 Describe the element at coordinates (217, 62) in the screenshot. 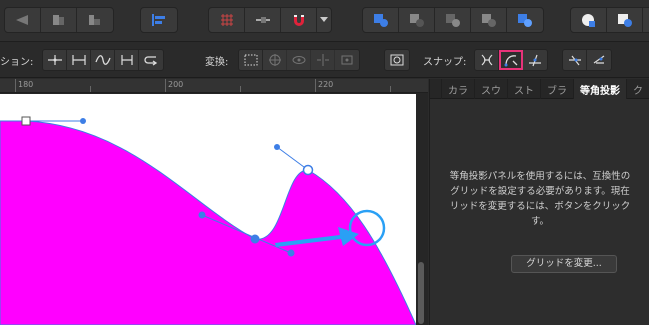

I see `transform-label: 変換:` at that location.